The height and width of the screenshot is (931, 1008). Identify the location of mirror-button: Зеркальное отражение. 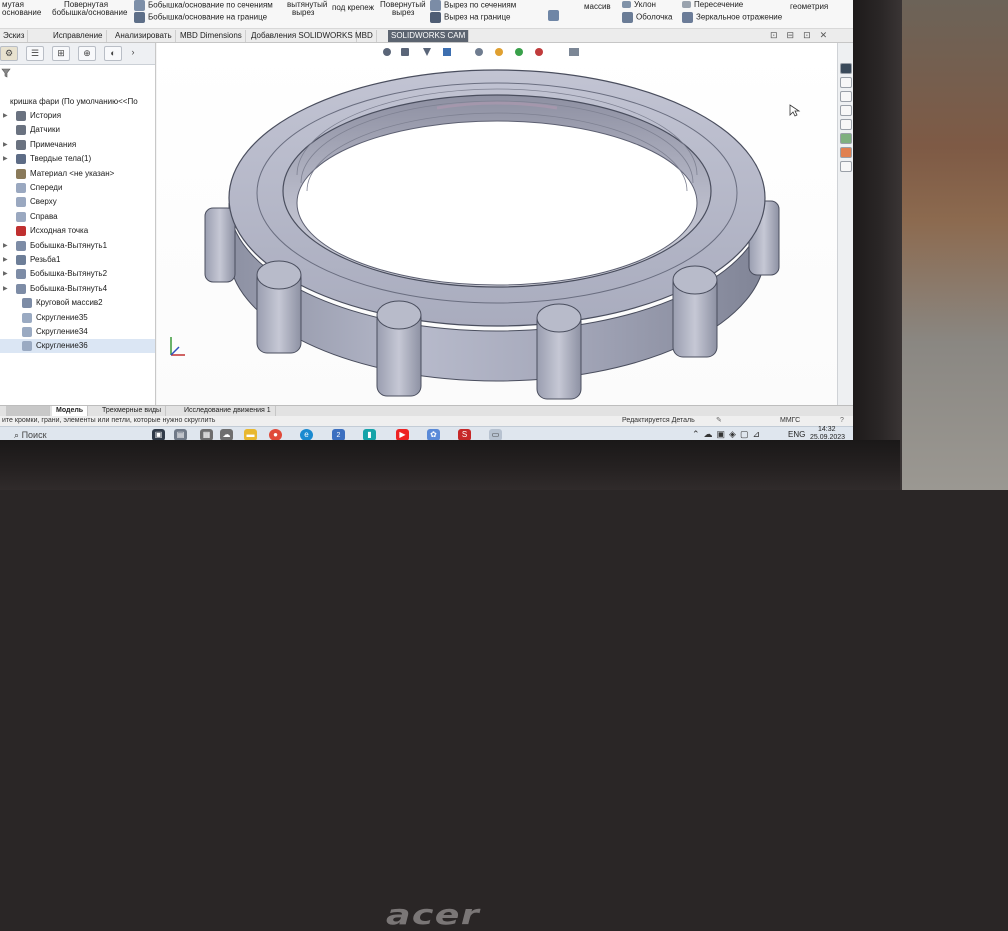
(732, 17).